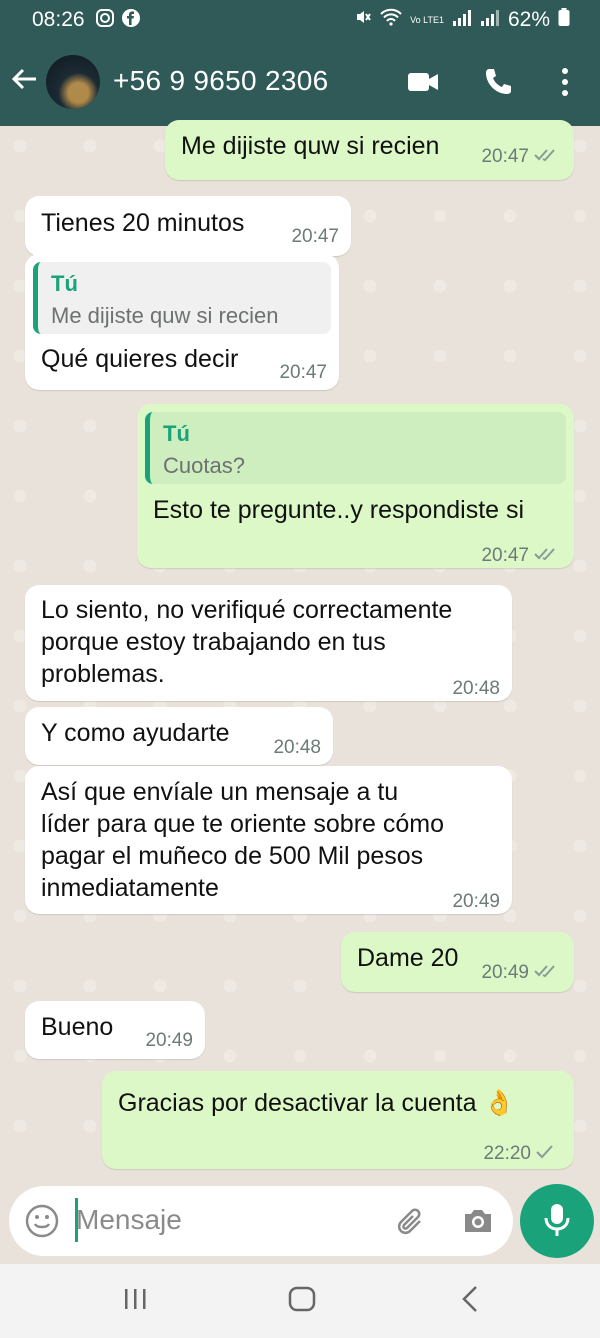  I want to click on status-bar: 08:26 Vo LTE1 62%, so click(300, 20).